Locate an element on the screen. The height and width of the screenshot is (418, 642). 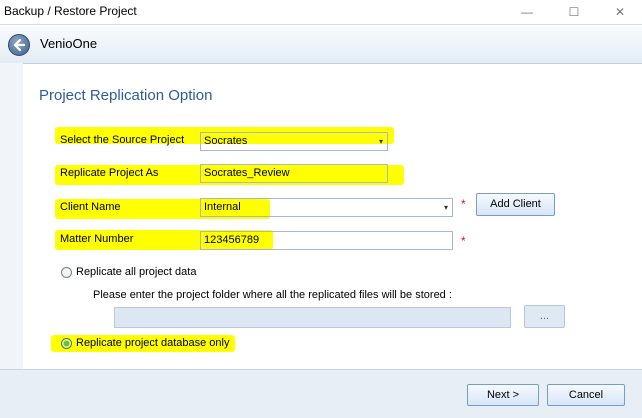
source-project-label: Select the Source Project is located at coordinates (122, 140).